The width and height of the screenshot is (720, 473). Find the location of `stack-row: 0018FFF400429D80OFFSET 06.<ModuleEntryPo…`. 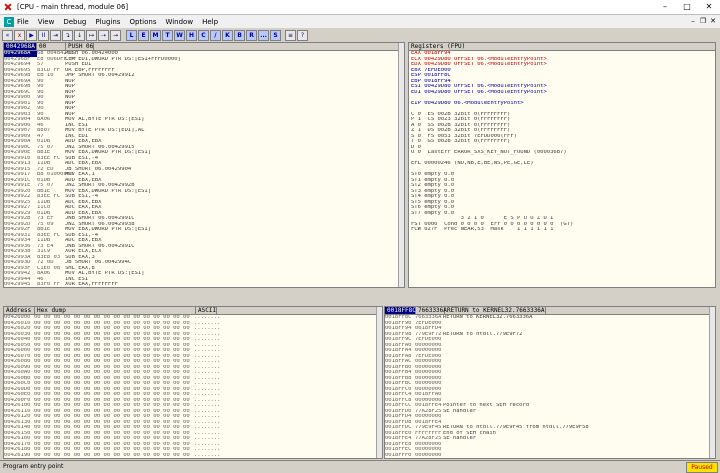

stack-row: 0018FFF400429D80OFFSET 06.<ModuleEntryPo… is located at coordinates (550, 458).